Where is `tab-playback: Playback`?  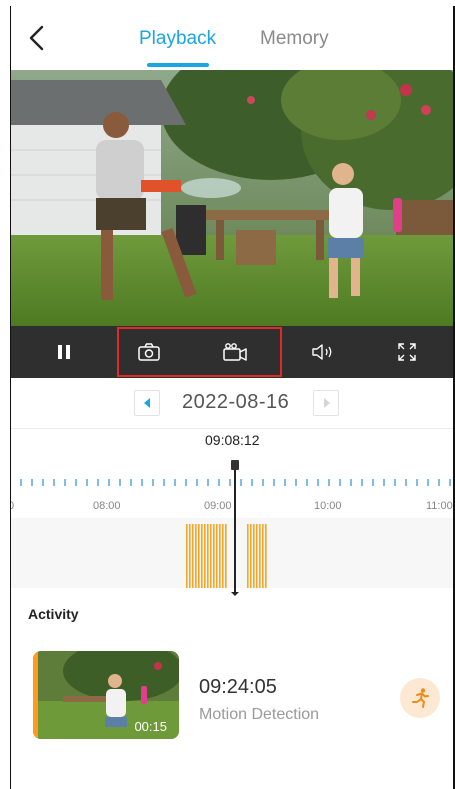 tab-playback: Playback is located at coordinates (177, 39).